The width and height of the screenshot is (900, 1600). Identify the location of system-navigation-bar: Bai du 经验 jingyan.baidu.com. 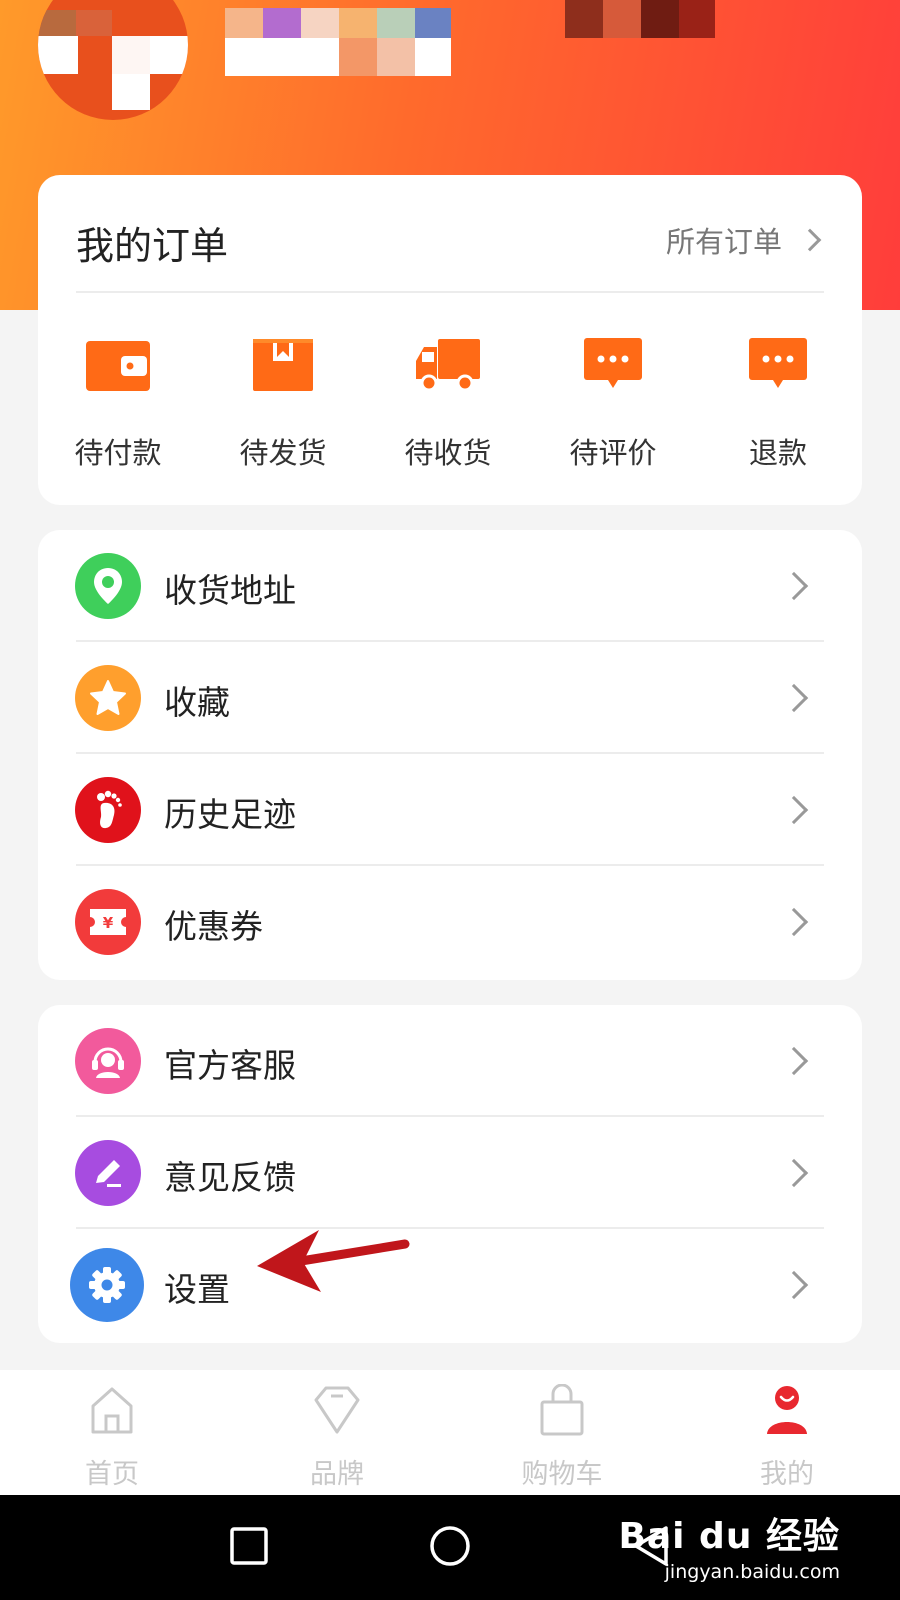
(450, 1547).